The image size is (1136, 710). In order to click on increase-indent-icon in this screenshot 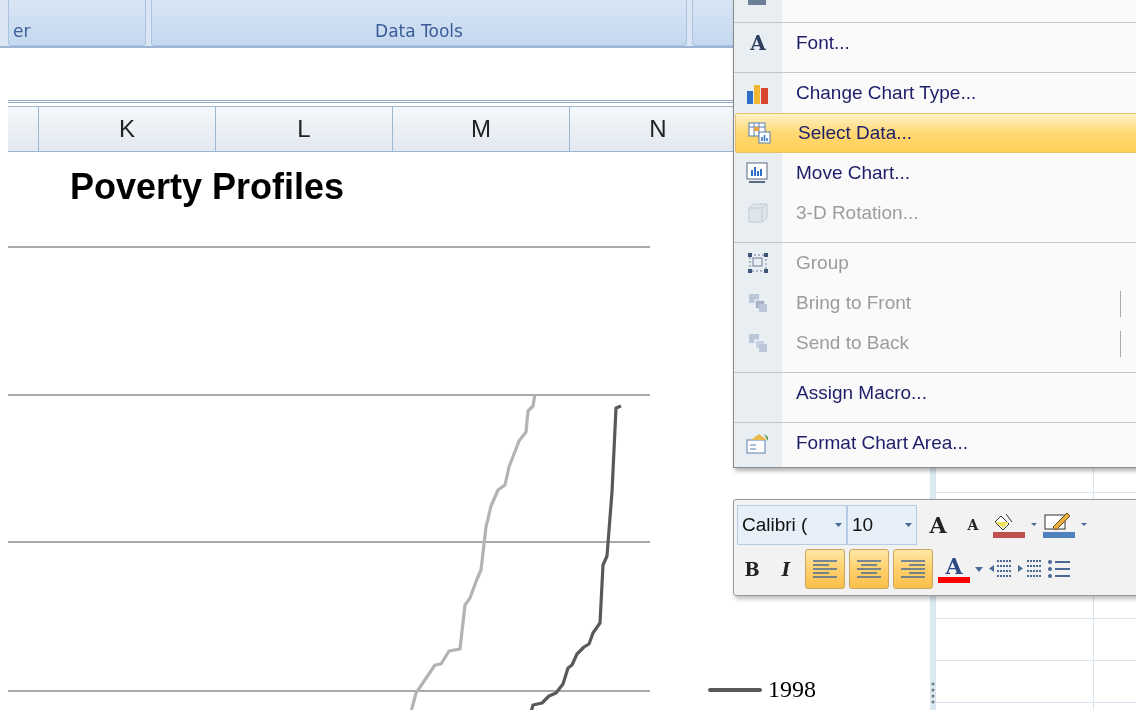, I will do `click(1030, 569)`.